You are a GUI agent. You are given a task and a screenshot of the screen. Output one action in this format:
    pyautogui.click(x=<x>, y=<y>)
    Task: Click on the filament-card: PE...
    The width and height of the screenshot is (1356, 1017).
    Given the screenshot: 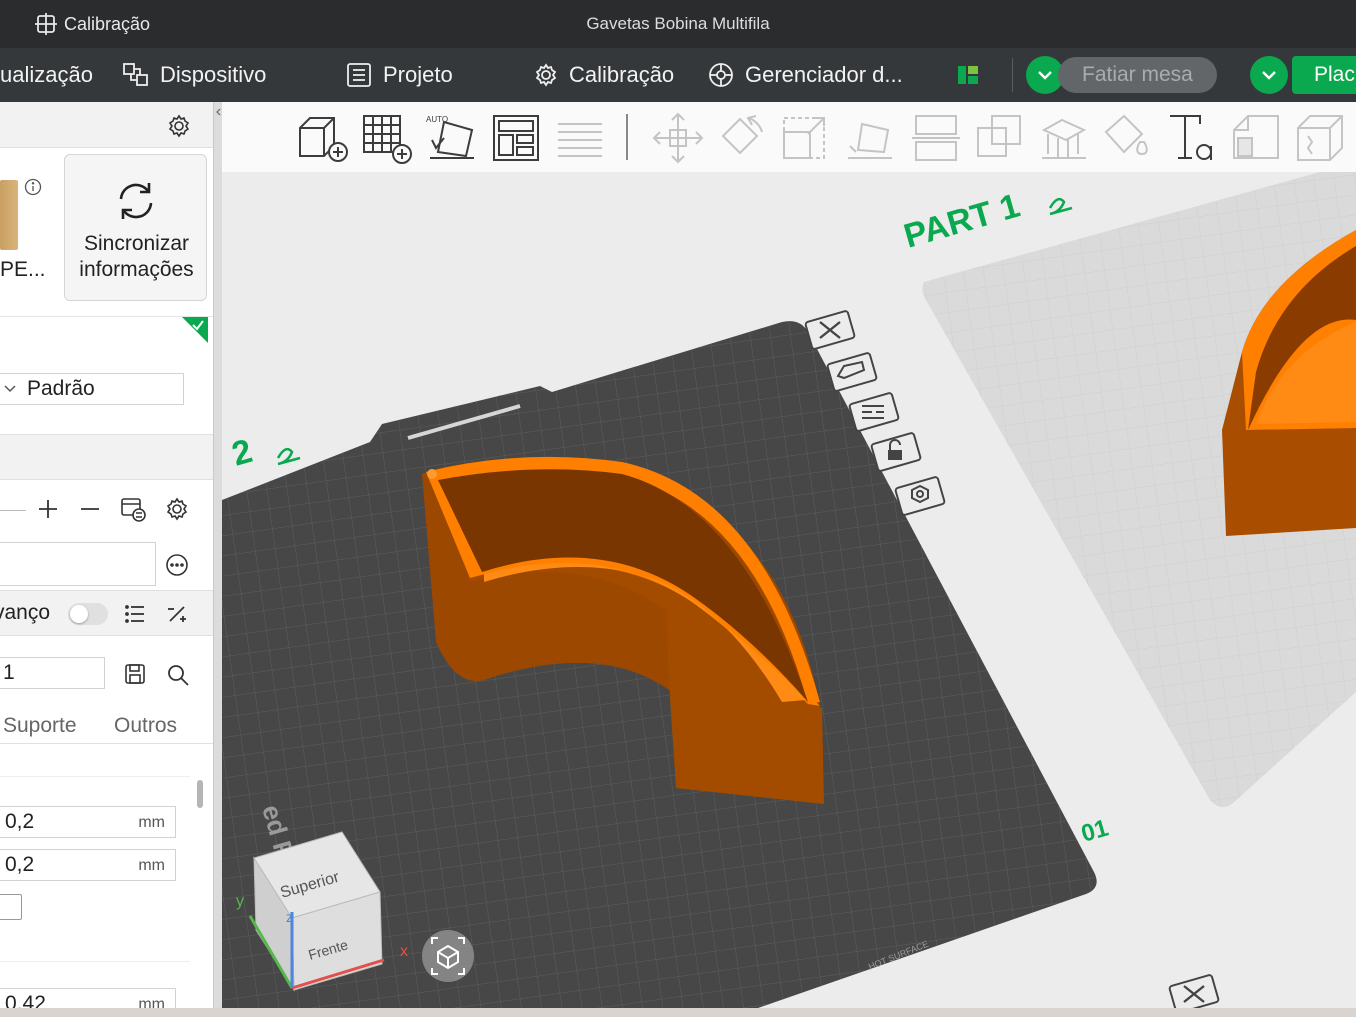 What is the action you would take?
    pyautogui.click(x=26, y=228)
    